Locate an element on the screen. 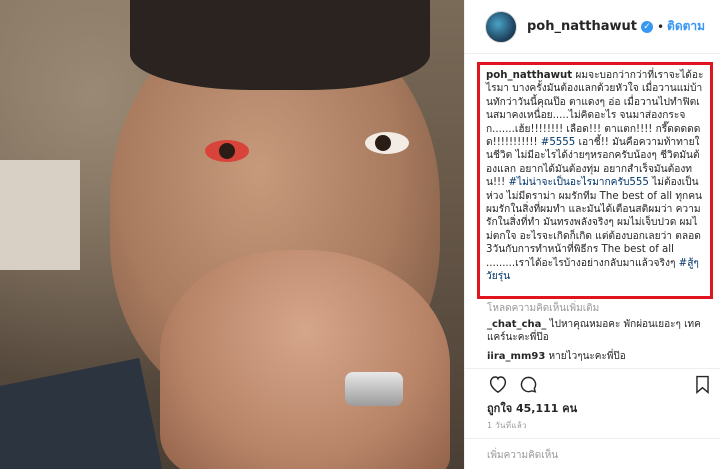 The width and height of the screenshot is (720, 469). photo-wall-sign is located at coordinates (40, 215).